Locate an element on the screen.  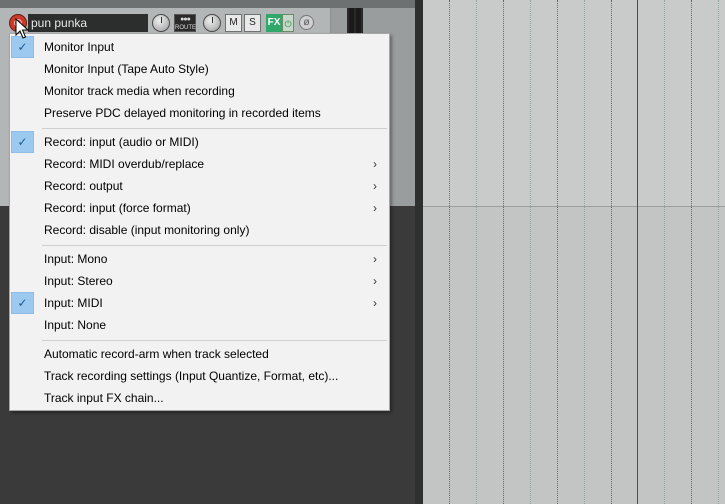
lane-divider is located at coordinates (574, 206).